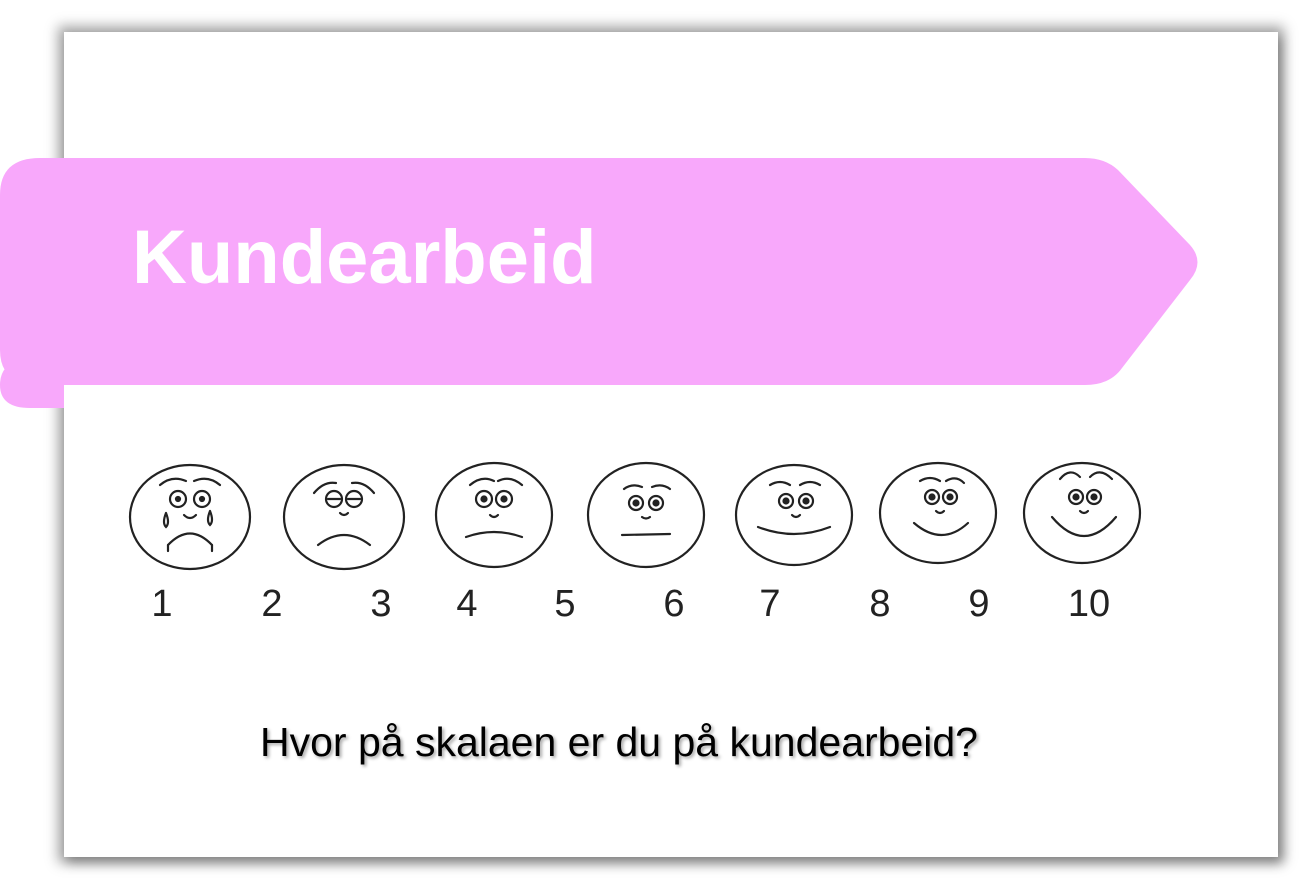 The width and height of the screenshot is (1314, 889). I want to click on scale-question: Hvor på skalaen er du på kundearbeid?, so click(619, 742).